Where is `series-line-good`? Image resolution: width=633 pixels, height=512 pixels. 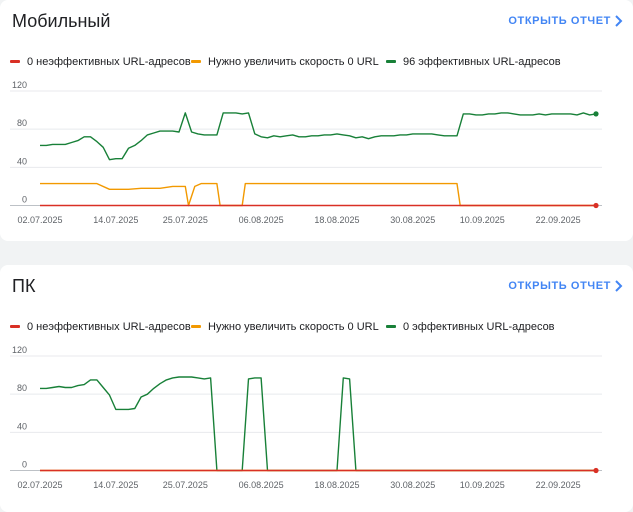
series-line-good is located at coordinates (318, 136).